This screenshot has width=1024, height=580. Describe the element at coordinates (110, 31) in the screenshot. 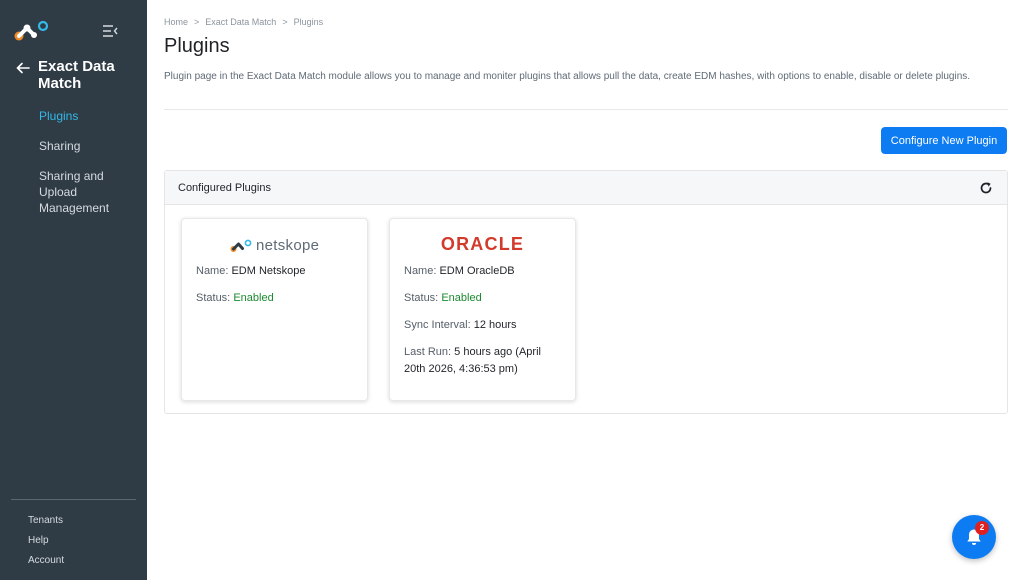

I see `collapse-menu-icon` at that location.